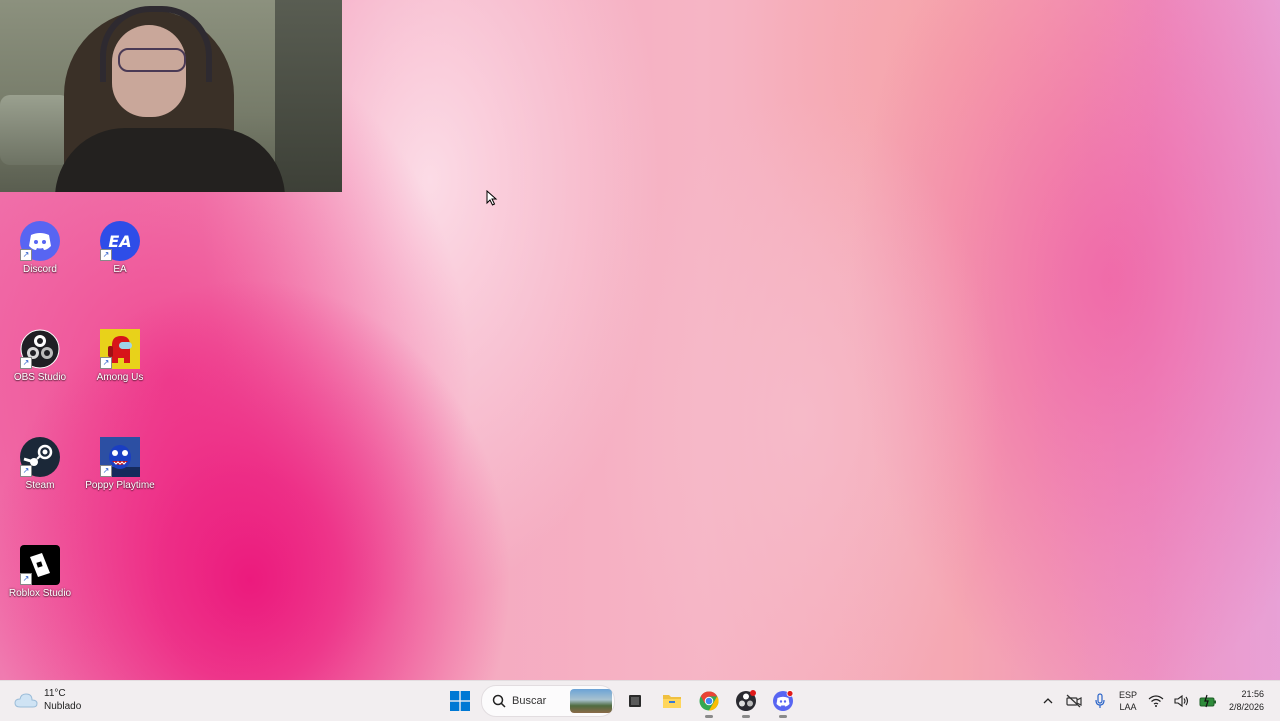  Describe the element at coordinates (47, 700) in the screenshot. I see `weather-widget: 11°C Nublado` at that location.